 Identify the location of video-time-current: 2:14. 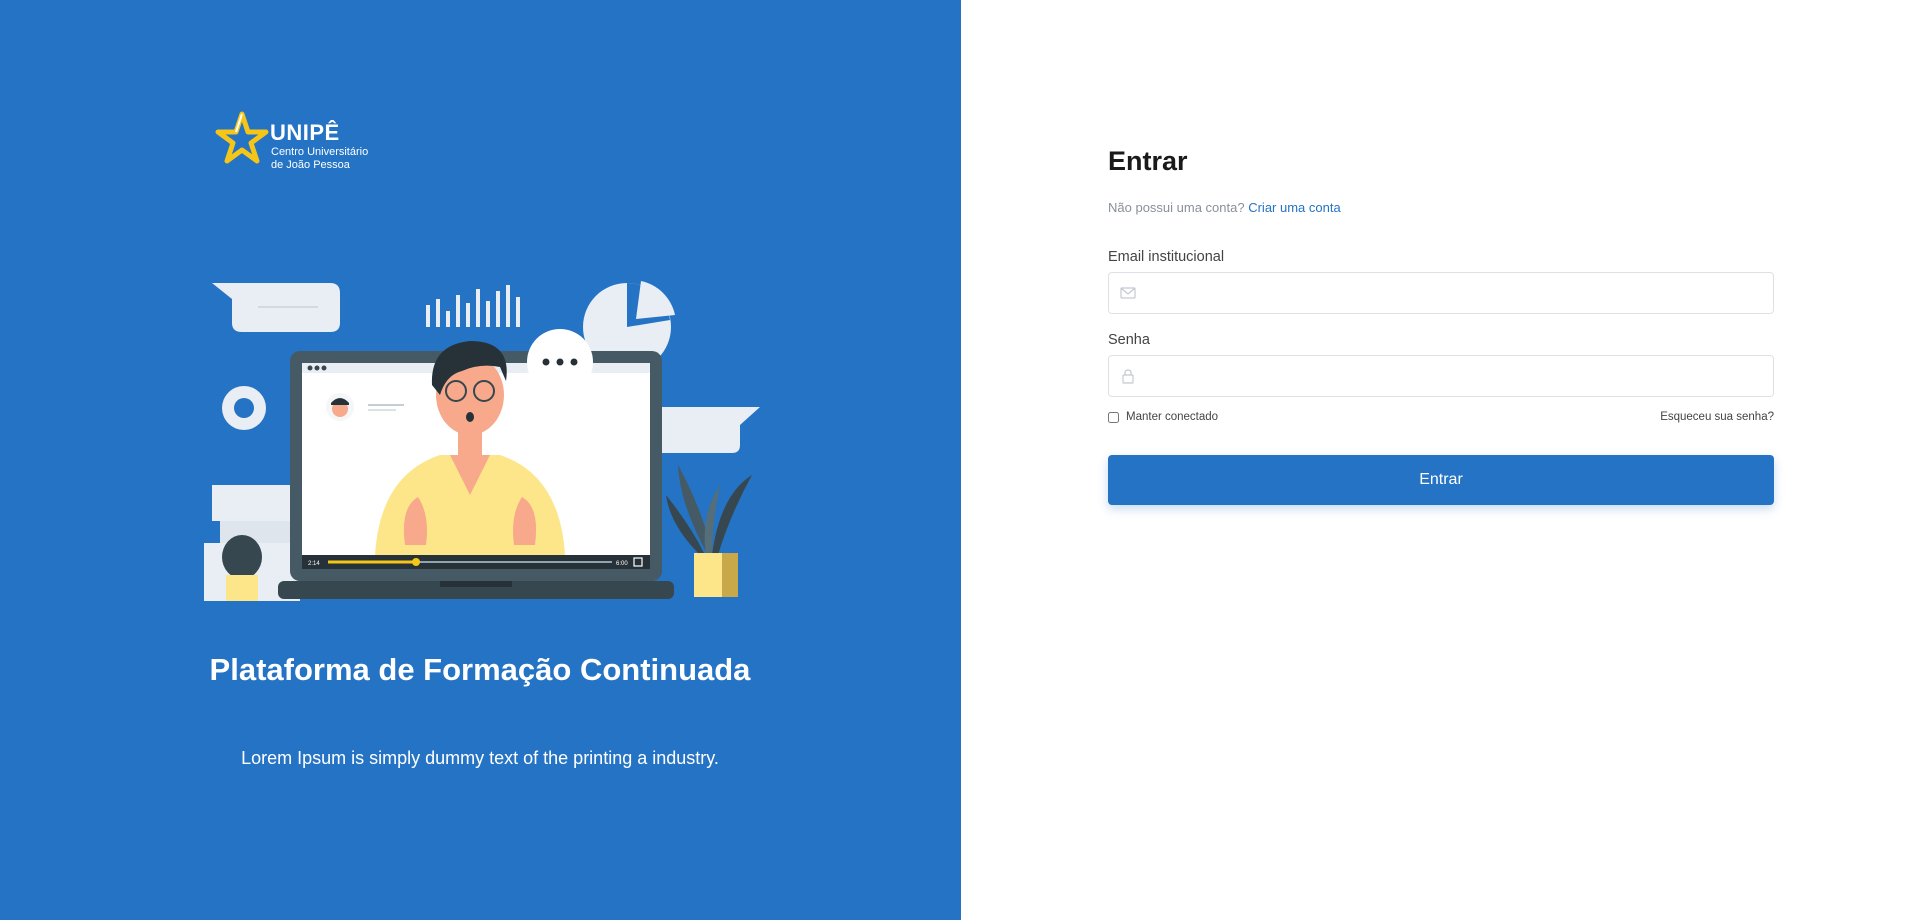
(314, 564).